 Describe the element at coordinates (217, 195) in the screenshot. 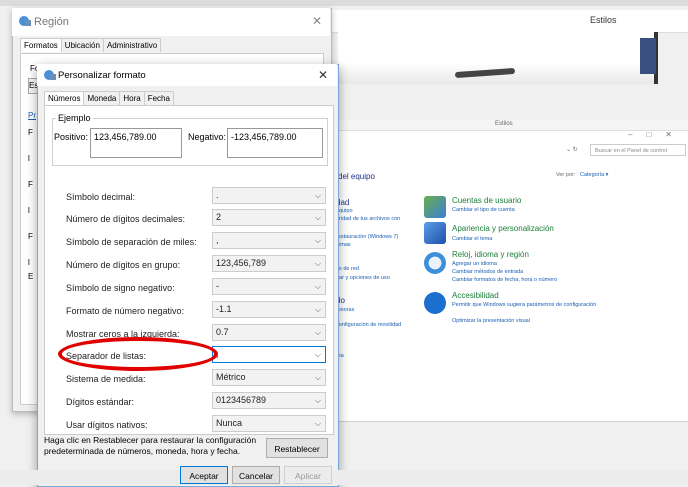

I see `combo-value: .` at that location.